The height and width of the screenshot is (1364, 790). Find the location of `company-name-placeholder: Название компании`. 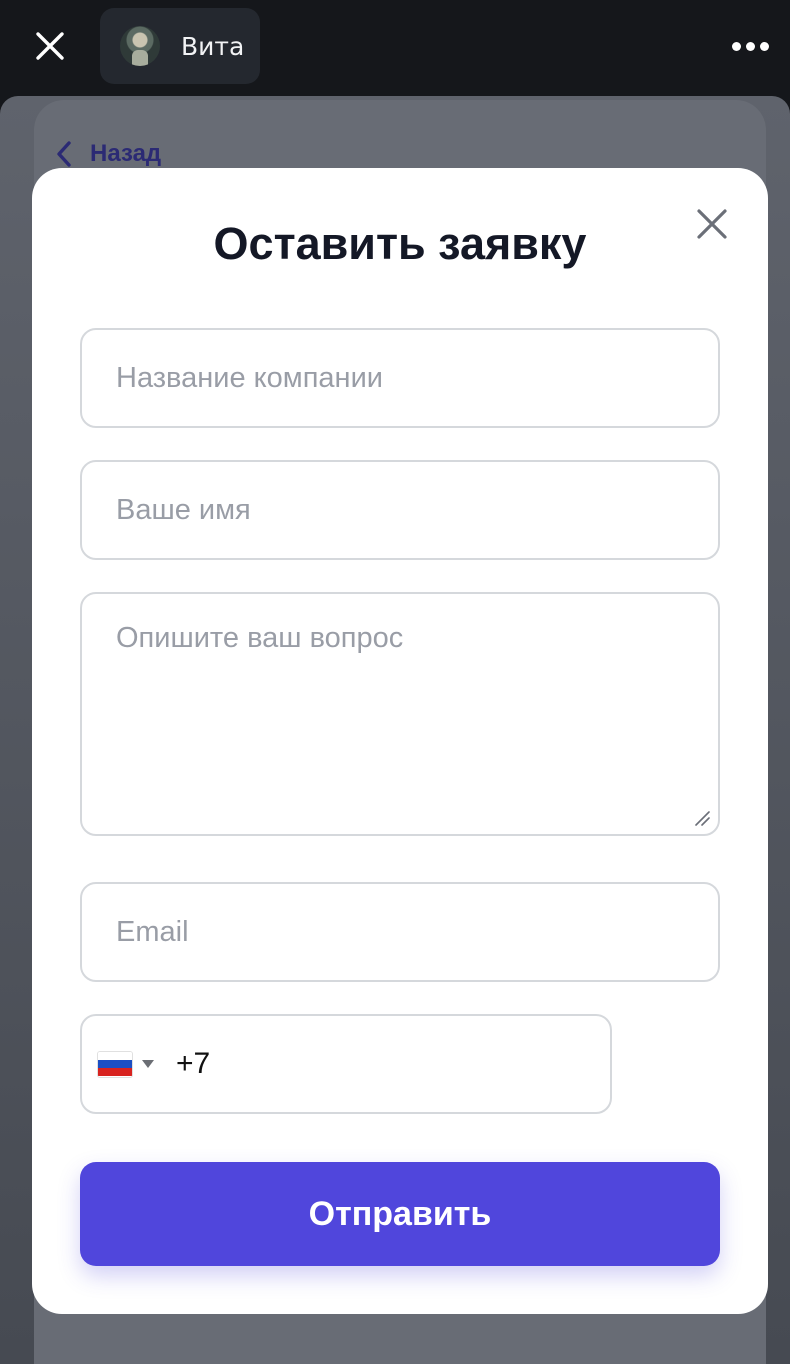

company-name-placeholder: Название компании is located at coordinates (249, 378).